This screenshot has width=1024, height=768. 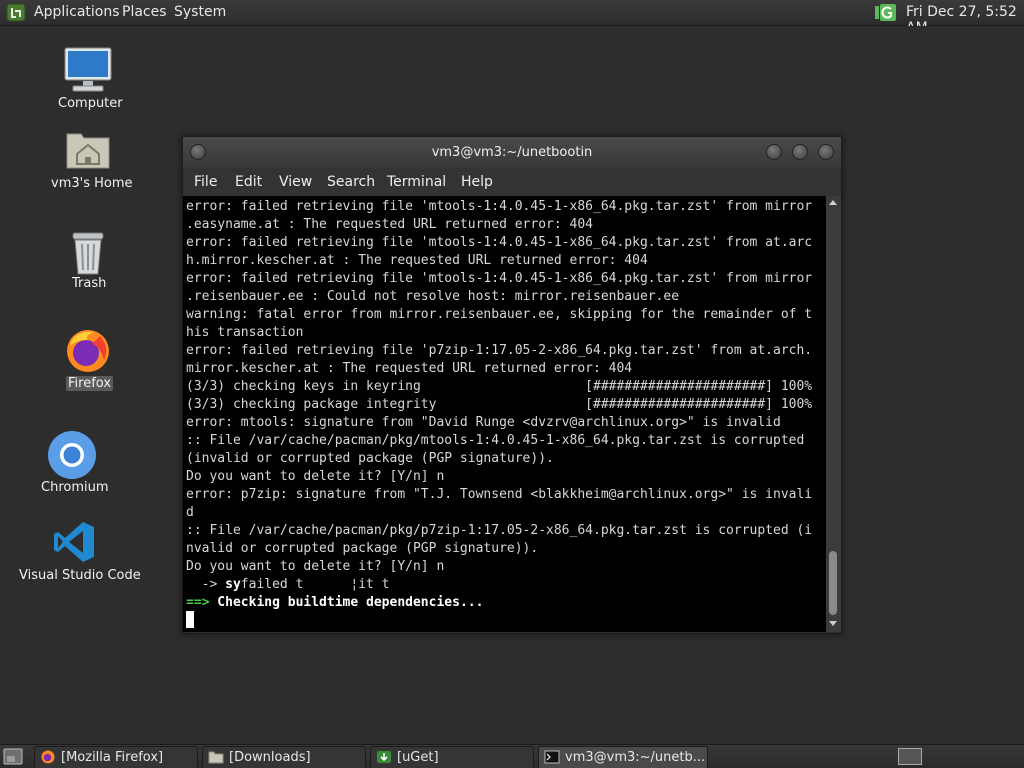 I want to click on terminal-icon, so click(x=552, y=757).